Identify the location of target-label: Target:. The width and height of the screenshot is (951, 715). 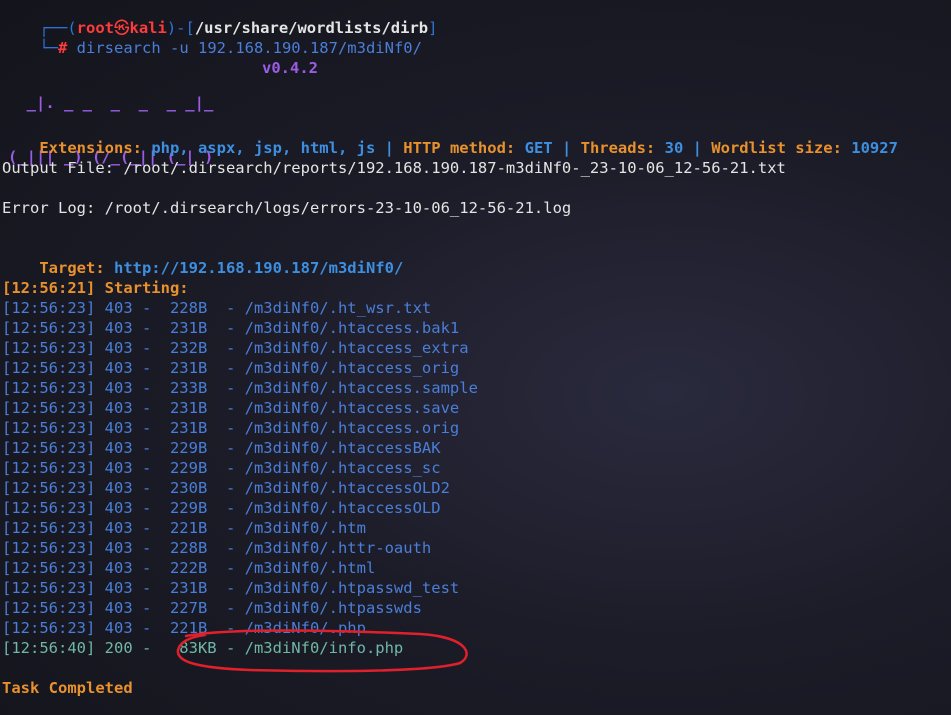
(76, 268).